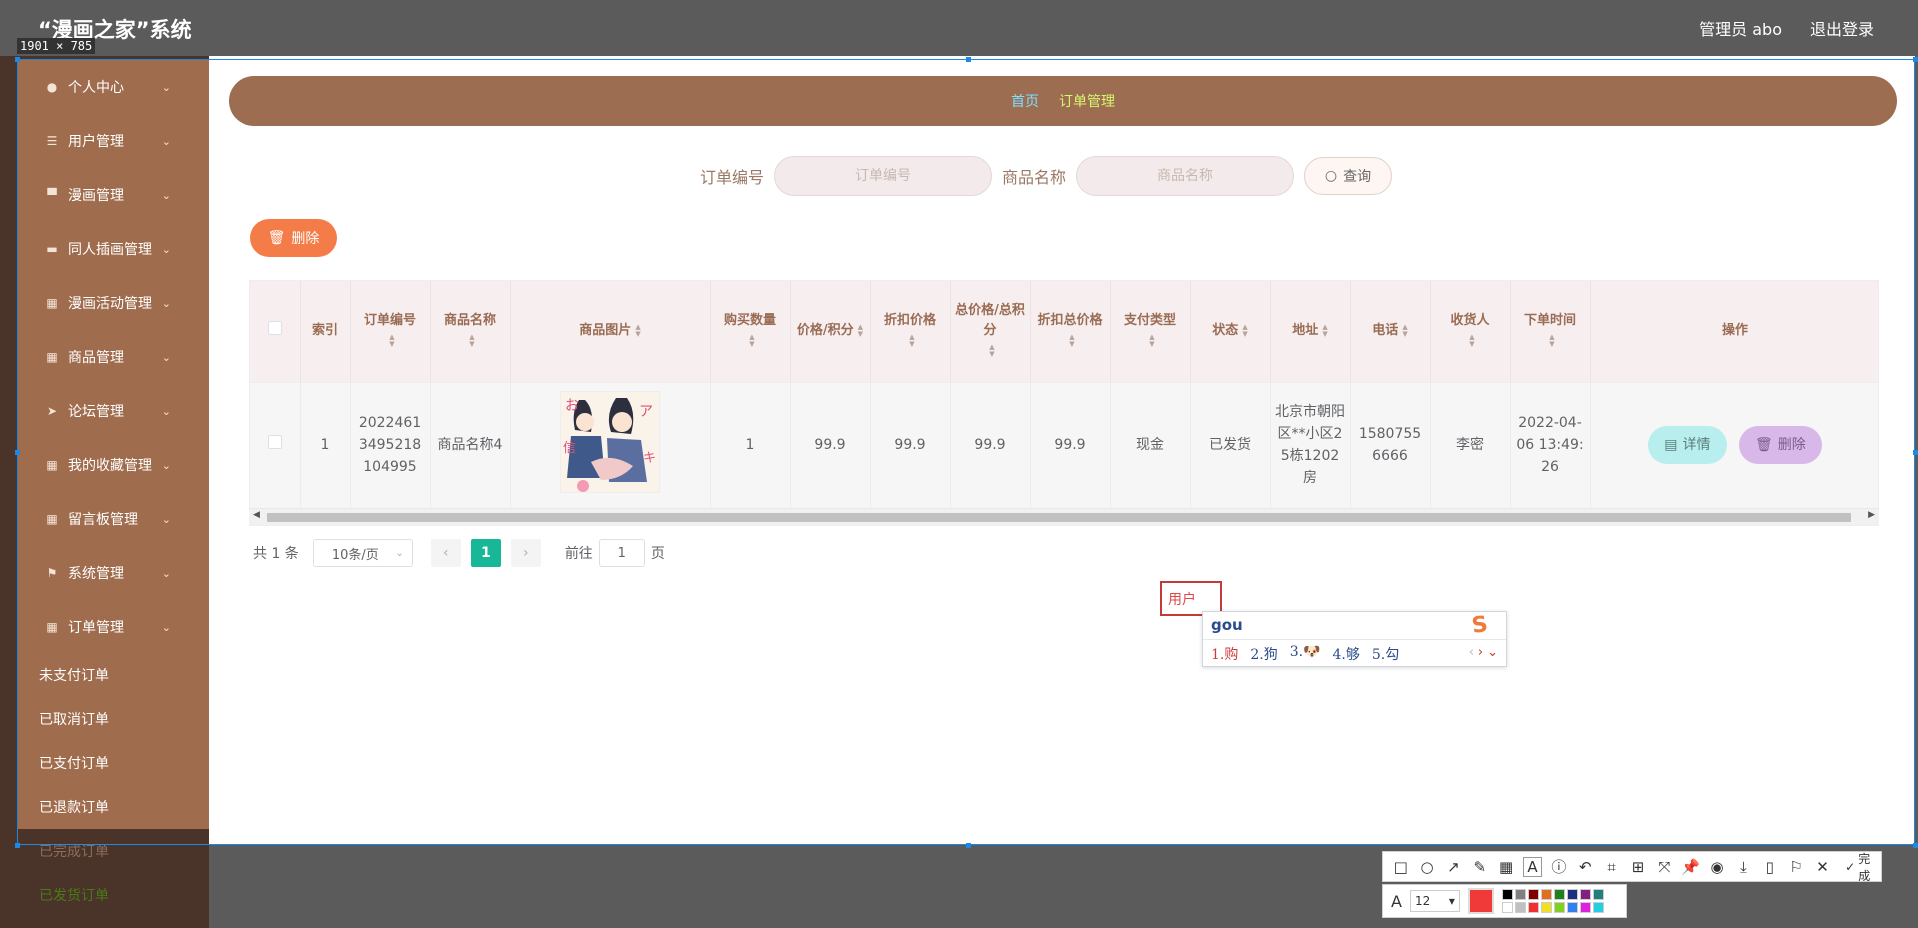 The image size is (1918, 928). I want to click on column-header: 总价格/总积分 ▲ ▼, so click(990, 331).